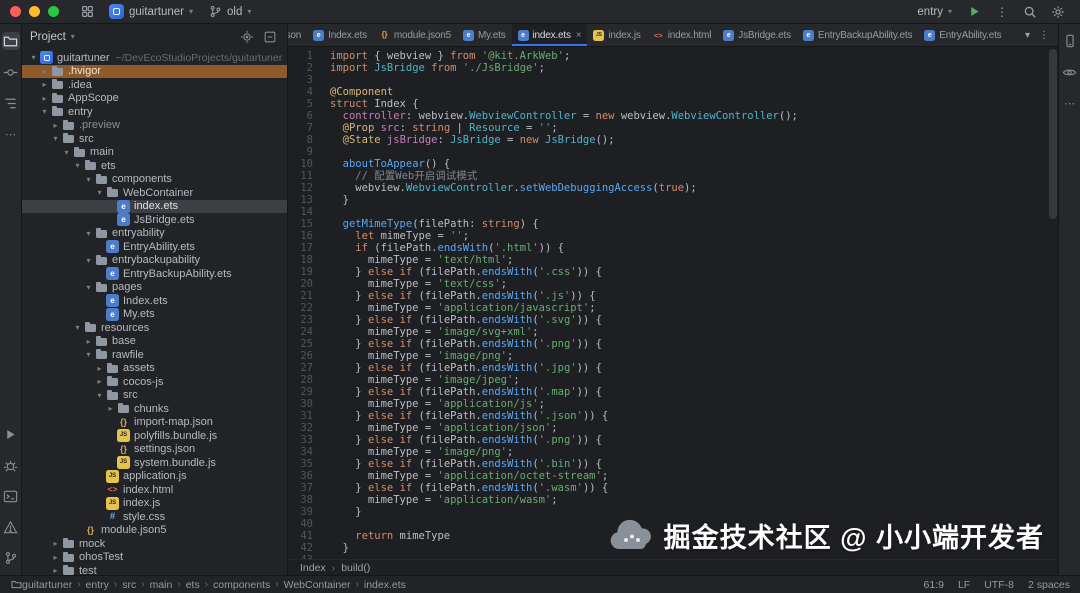 The width and height of the screenshot is (1080, 593). I want to click on path-item: components, so click(241, 585).